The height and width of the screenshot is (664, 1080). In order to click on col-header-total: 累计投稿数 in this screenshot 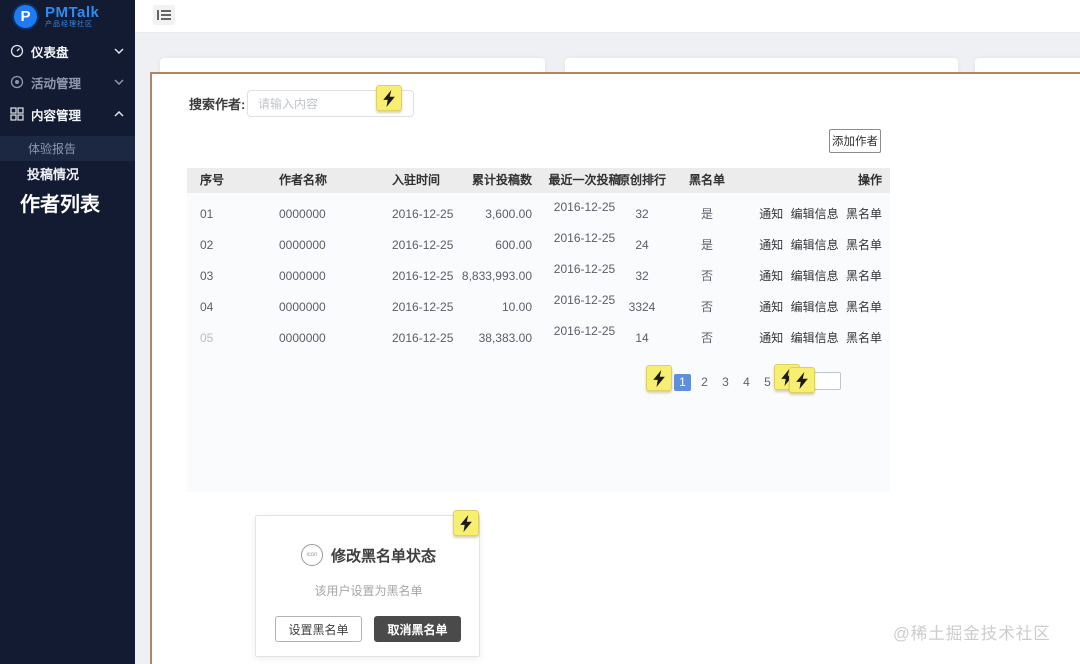, I will do `click(501, 180)`.